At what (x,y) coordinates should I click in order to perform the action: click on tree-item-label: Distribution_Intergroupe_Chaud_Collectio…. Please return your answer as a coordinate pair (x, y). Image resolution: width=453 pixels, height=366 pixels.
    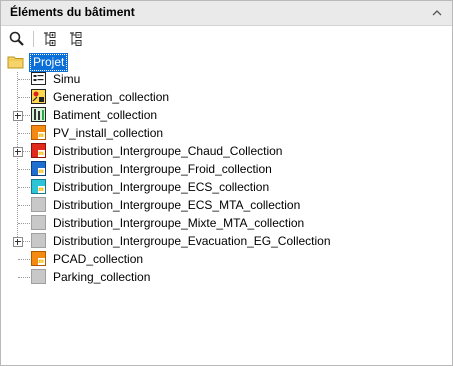
    Looking at the image, I should click on (168, 151).